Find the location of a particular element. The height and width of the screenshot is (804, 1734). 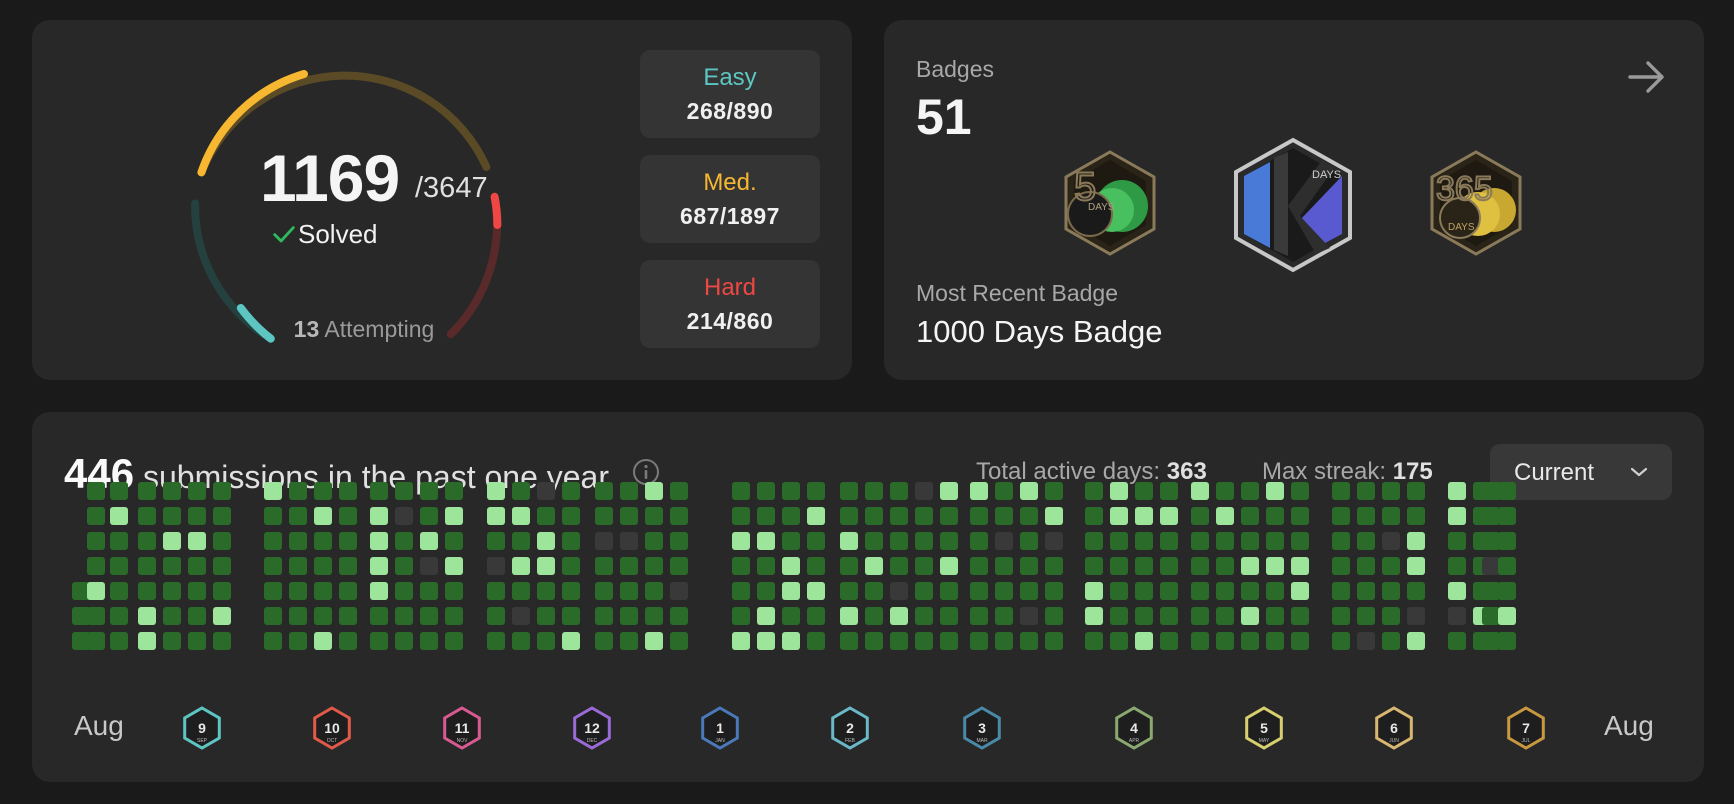

difficulty-medium: Med. 687/1897 is located at coordinates (730, 199).